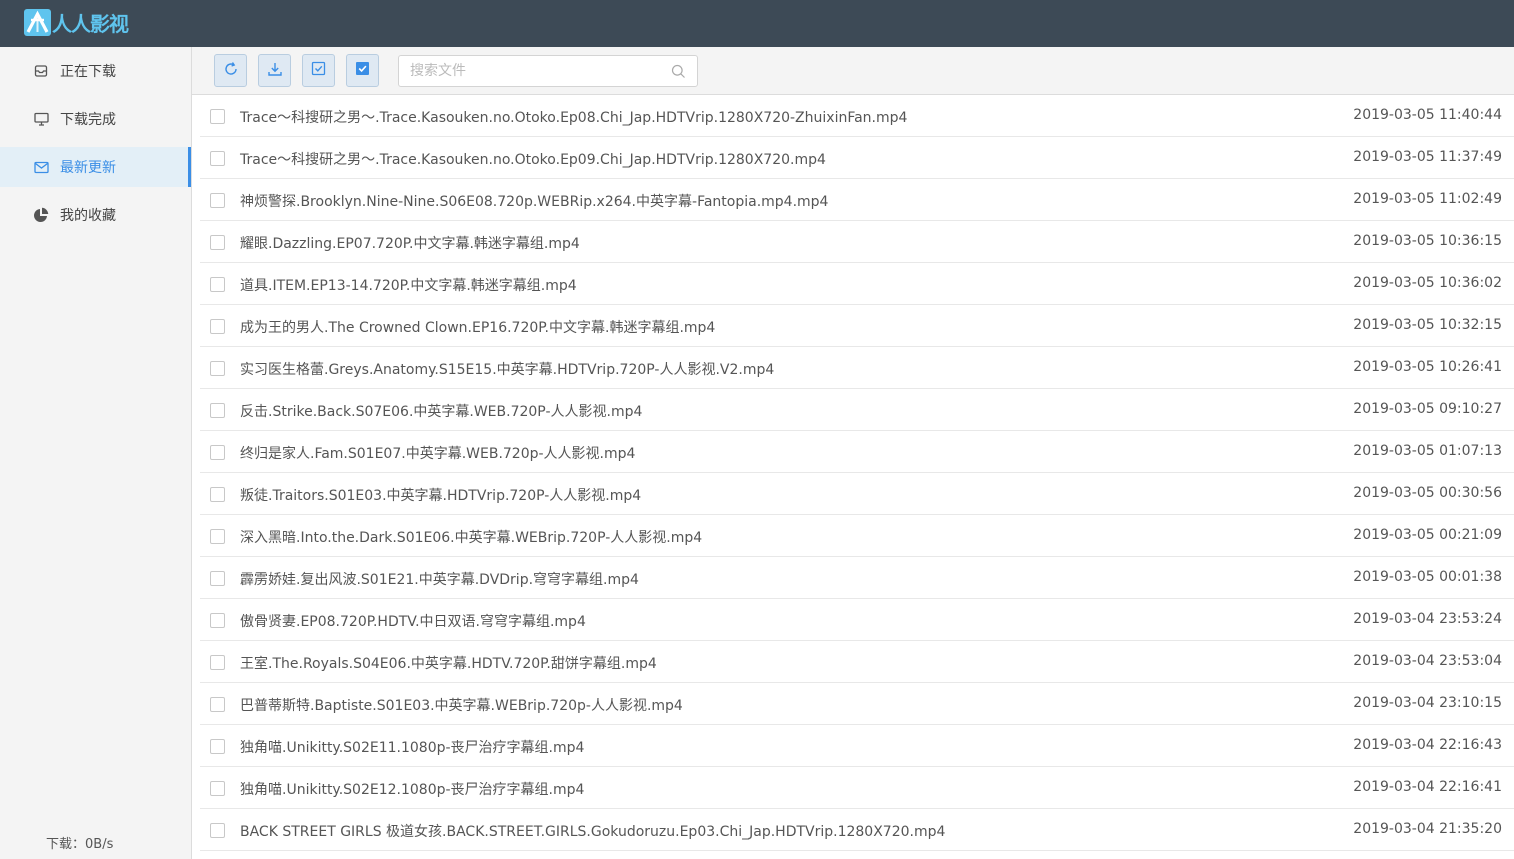  Describe the element at coordinates (1427, 409) in the screenshot. I see `file-date: 2019-03-05 09:10:27` at that location.